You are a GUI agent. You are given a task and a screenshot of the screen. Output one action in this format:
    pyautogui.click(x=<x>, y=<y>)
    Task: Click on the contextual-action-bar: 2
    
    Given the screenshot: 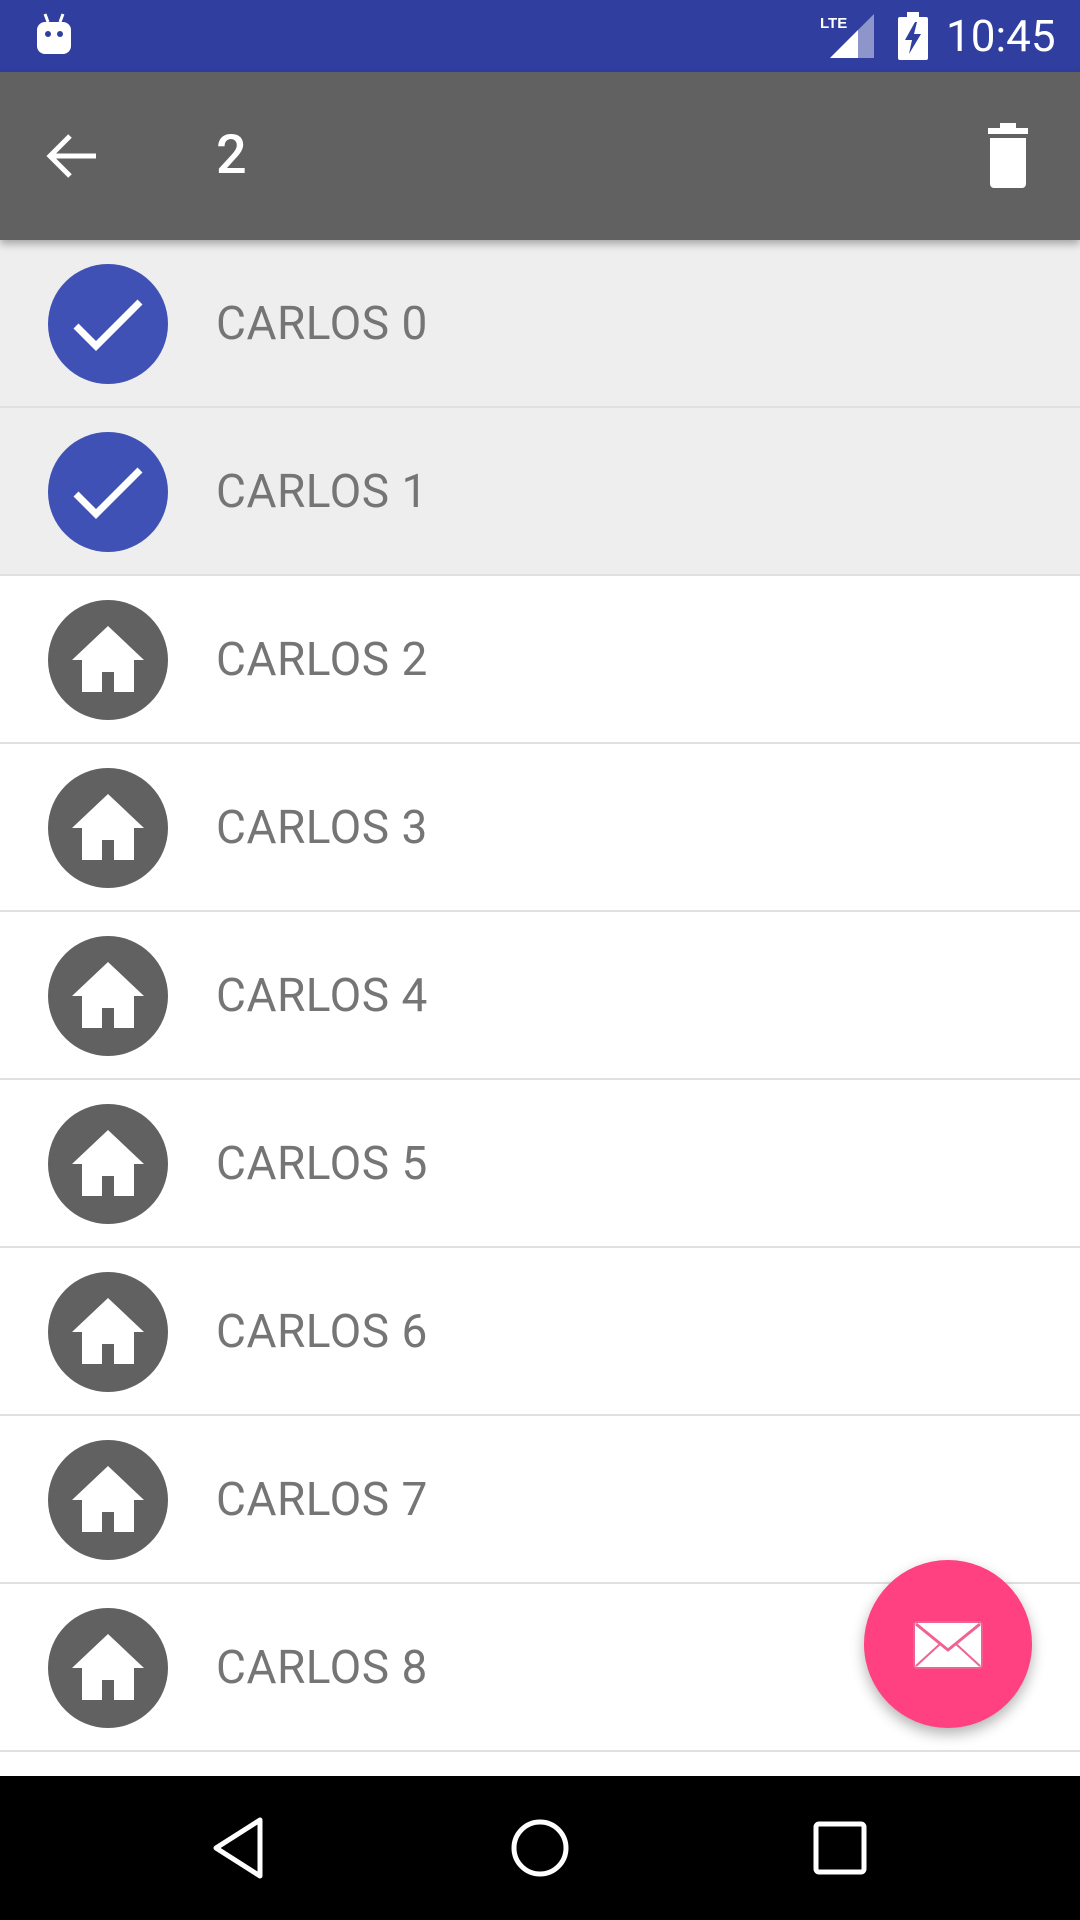 What is the action you would take?
    pyautogui.click(x=540, y=156)
    